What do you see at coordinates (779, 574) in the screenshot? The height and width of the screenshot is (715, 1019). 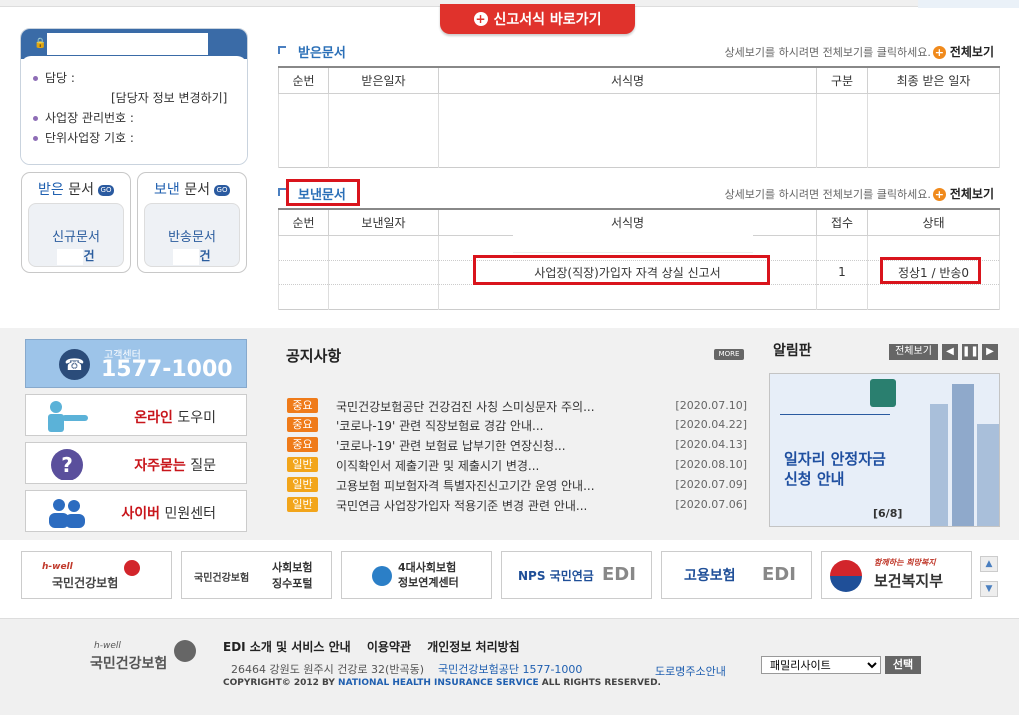 I see `logo-emp-b: EDI` at bounding box center [779, 574].